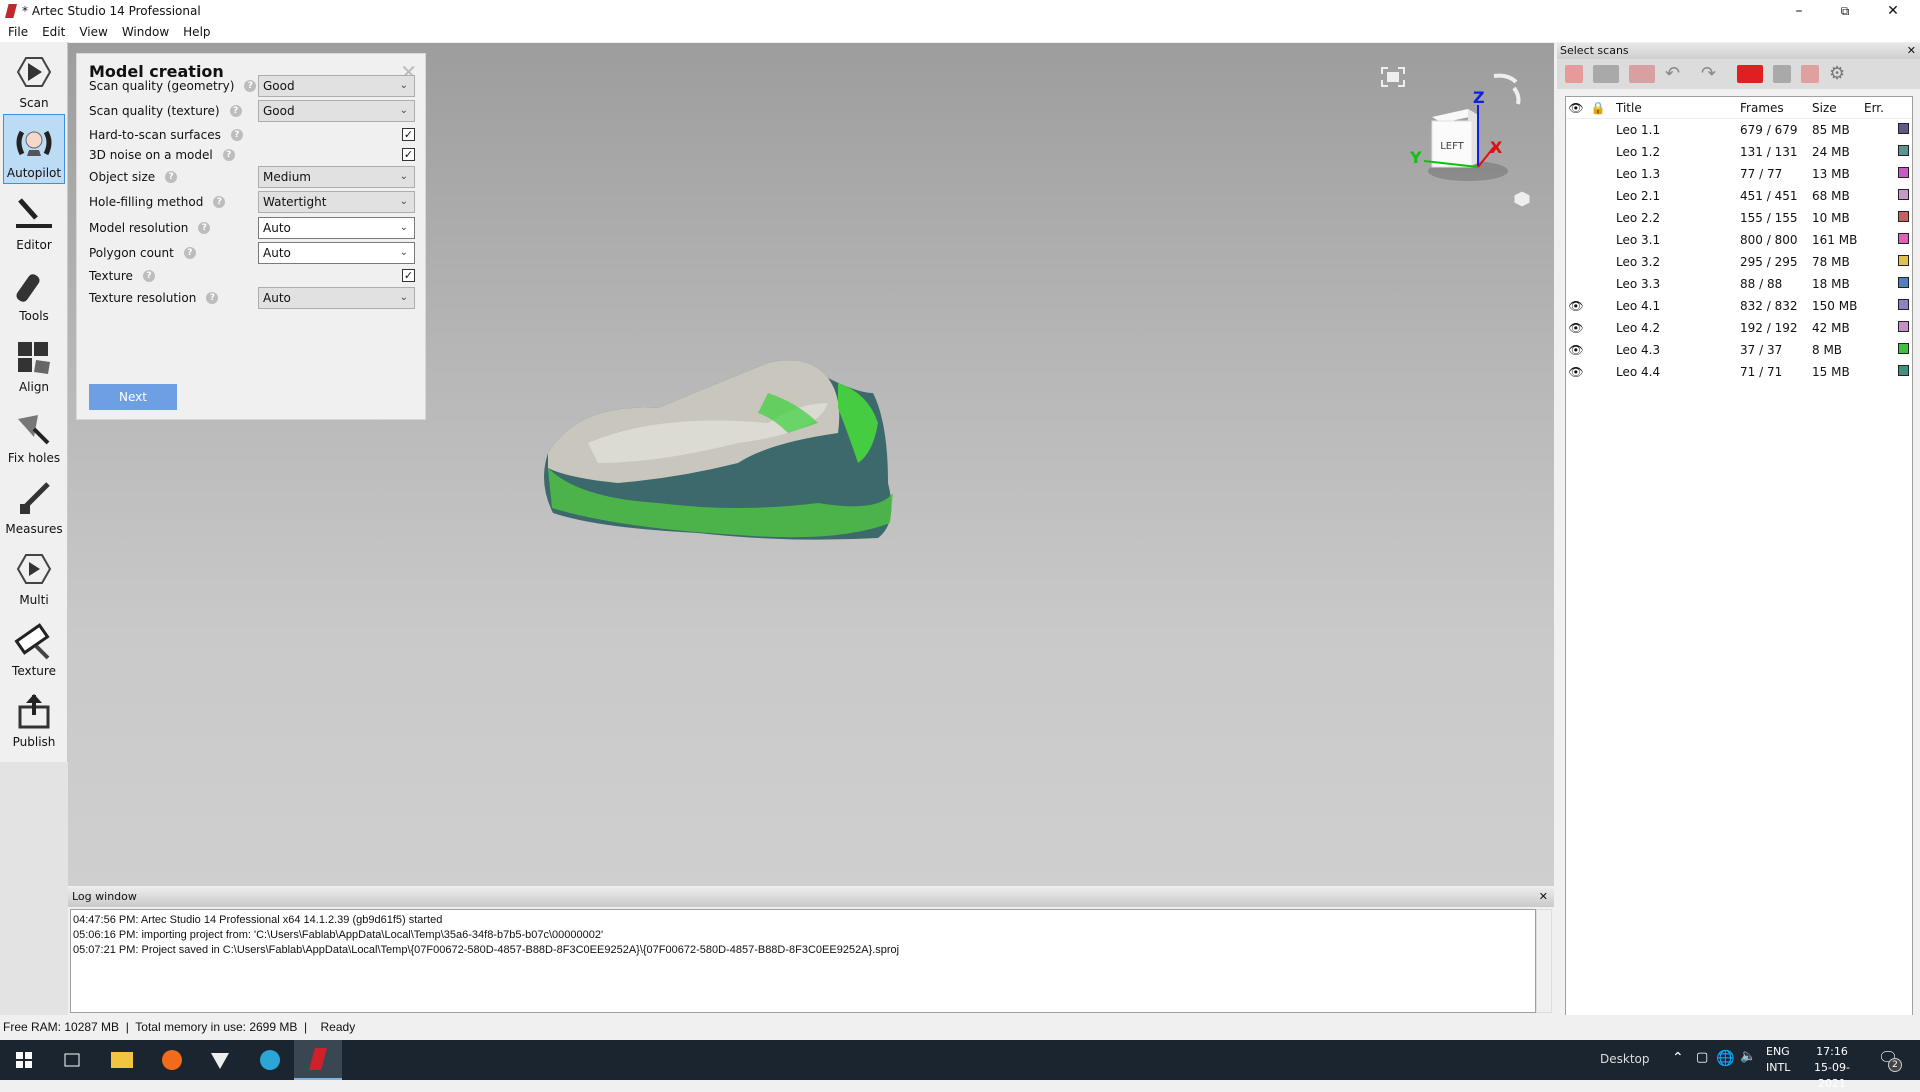 The height and width of the screenshot is (1092, 1920). What do you see at coordinates (1739, 350) in the screenshot?
I see `table-row: 👁 Leo 4.3 37 / 37 8 MB` at bounding box center [1739, 350].